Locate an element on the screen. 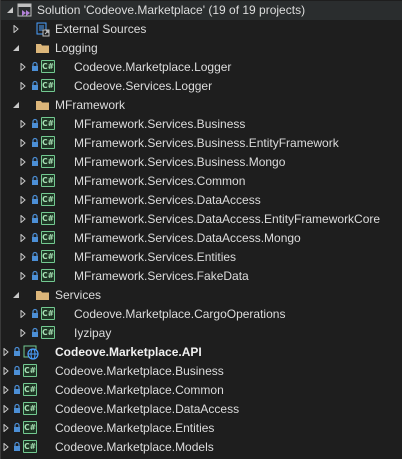  project-label: MFramework.Services.Common is located at coordinates (160, 181).